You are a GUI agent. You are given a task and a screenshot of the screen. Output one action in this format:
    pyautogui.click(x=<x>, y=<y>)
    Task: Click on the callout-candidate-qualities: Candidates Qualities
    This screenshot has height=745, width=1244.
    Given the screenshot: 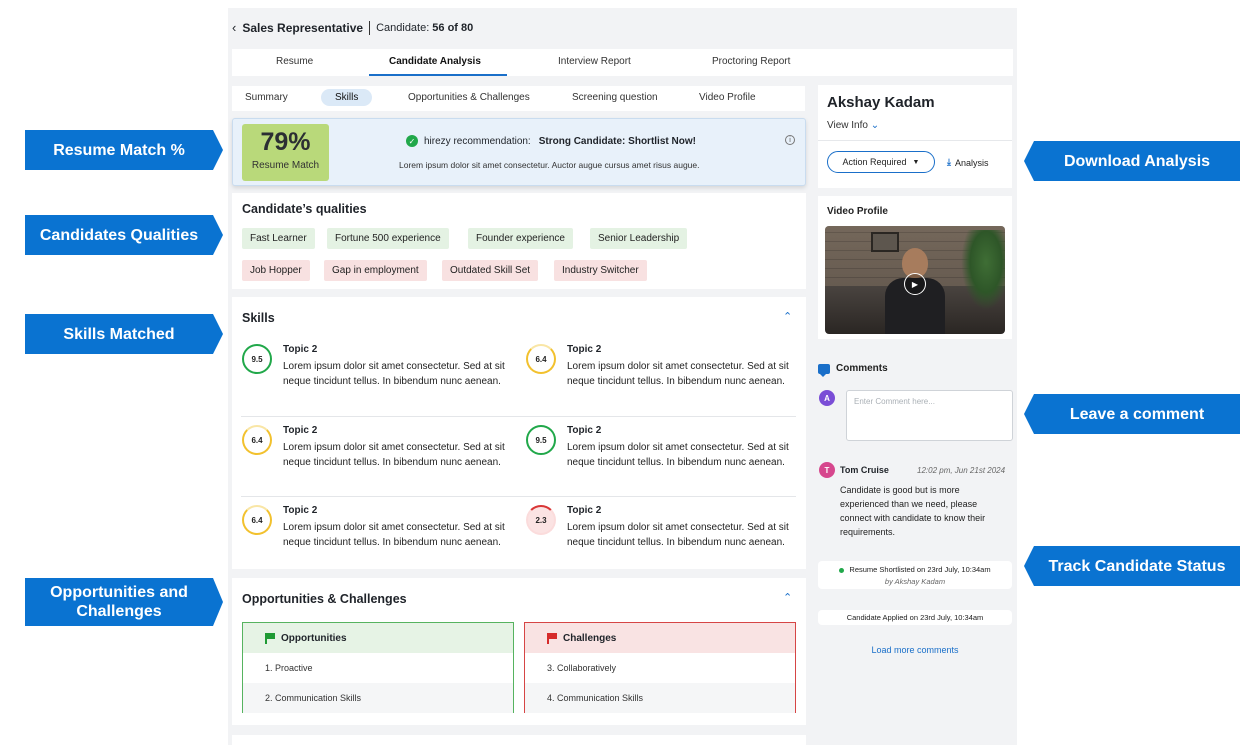 What is the action you would take?
    pyautogui.click(x=124, y=235)
    